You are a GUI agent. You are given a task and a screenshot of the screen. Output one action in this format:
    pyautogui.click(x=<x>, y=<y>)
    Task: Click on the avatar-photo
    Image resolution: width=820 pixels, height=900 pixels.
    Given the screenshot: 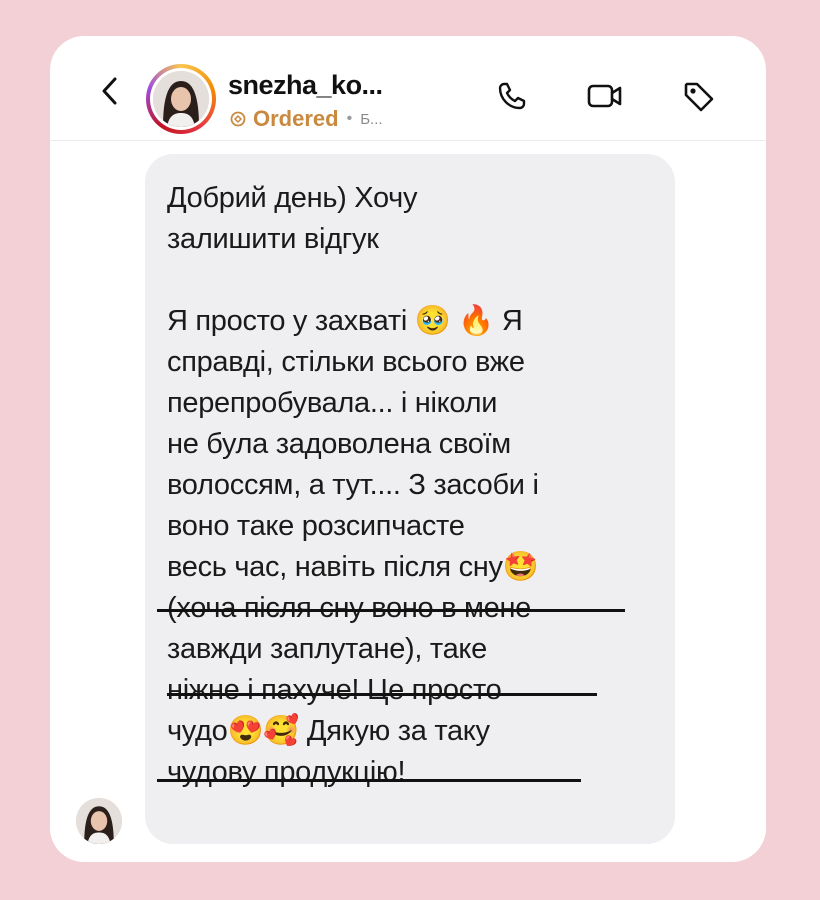 What is the action you would take?
    pyautogui.click(x=181, y=99)
    